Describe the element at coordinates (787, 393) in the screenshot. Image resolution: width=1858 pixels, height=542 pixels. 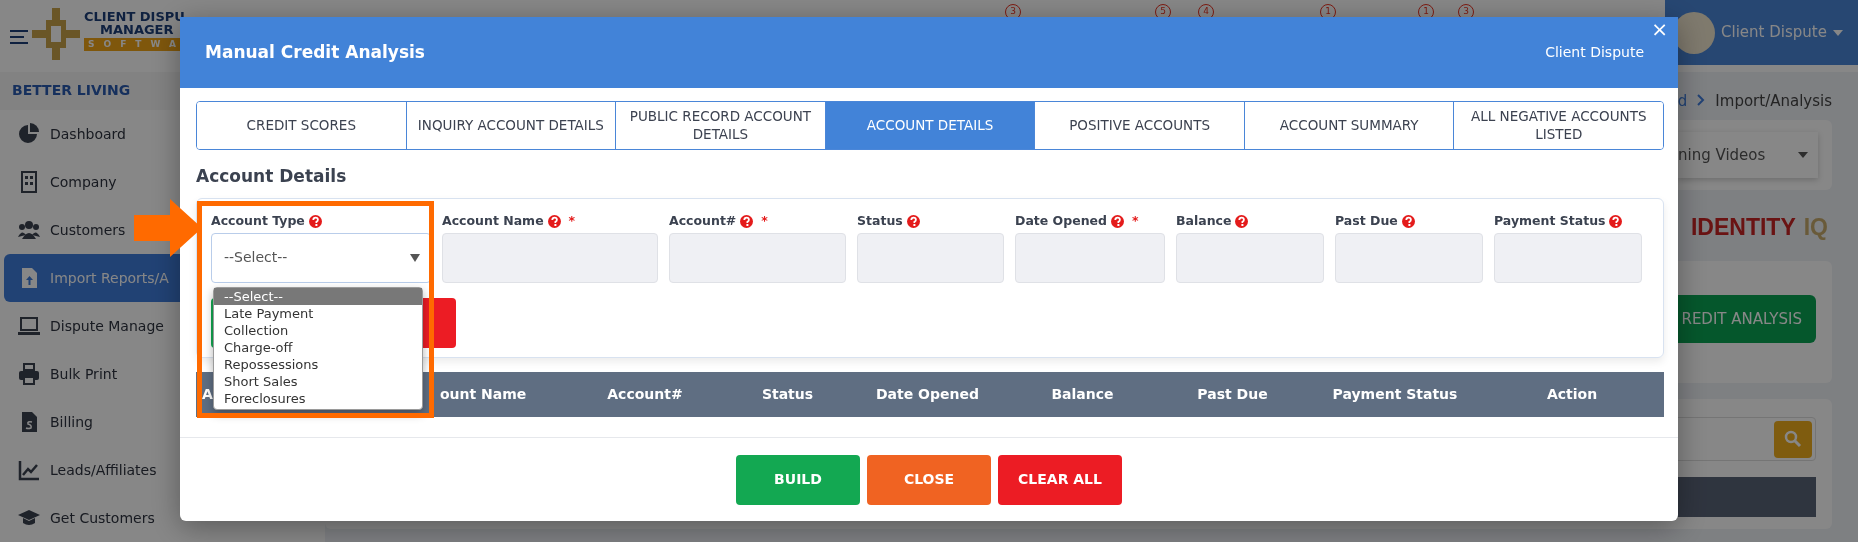
I see `column-header: Status` at that location.